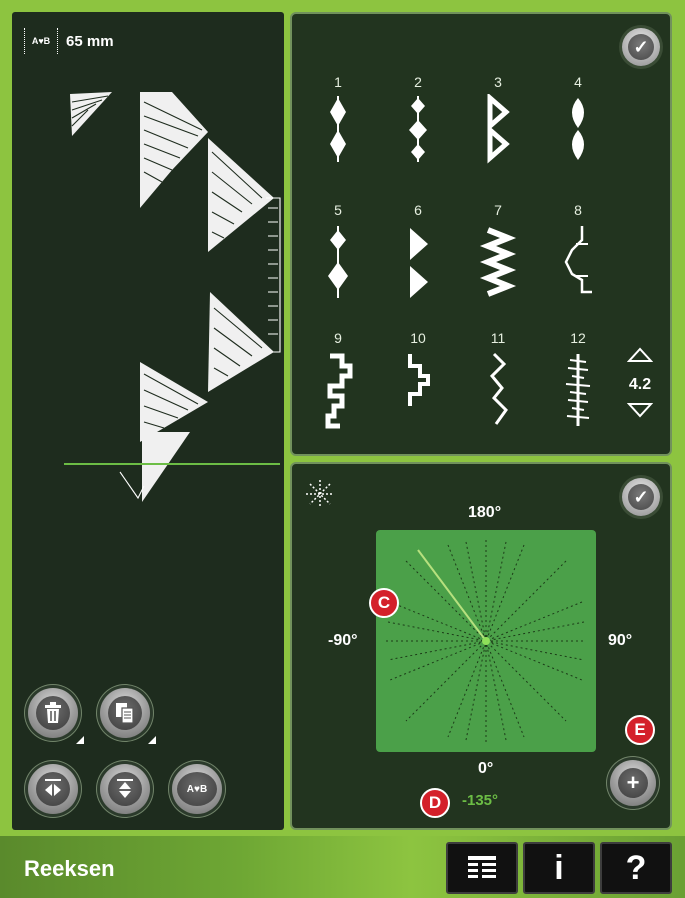 The width and height of the screenshot is (685, 898). What do you see at coordinates (342, 867) in the screenshot?
I see `bottom-bar: Reeksen i ?` at bounding box center [342, 867].